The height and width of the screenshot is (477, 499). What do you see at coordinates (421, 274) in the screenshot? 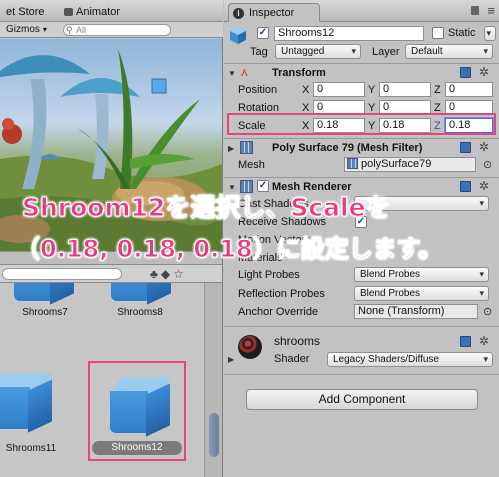
I see `light-probes-dropdown: Blend Probes` at bounding box center [421, 274].